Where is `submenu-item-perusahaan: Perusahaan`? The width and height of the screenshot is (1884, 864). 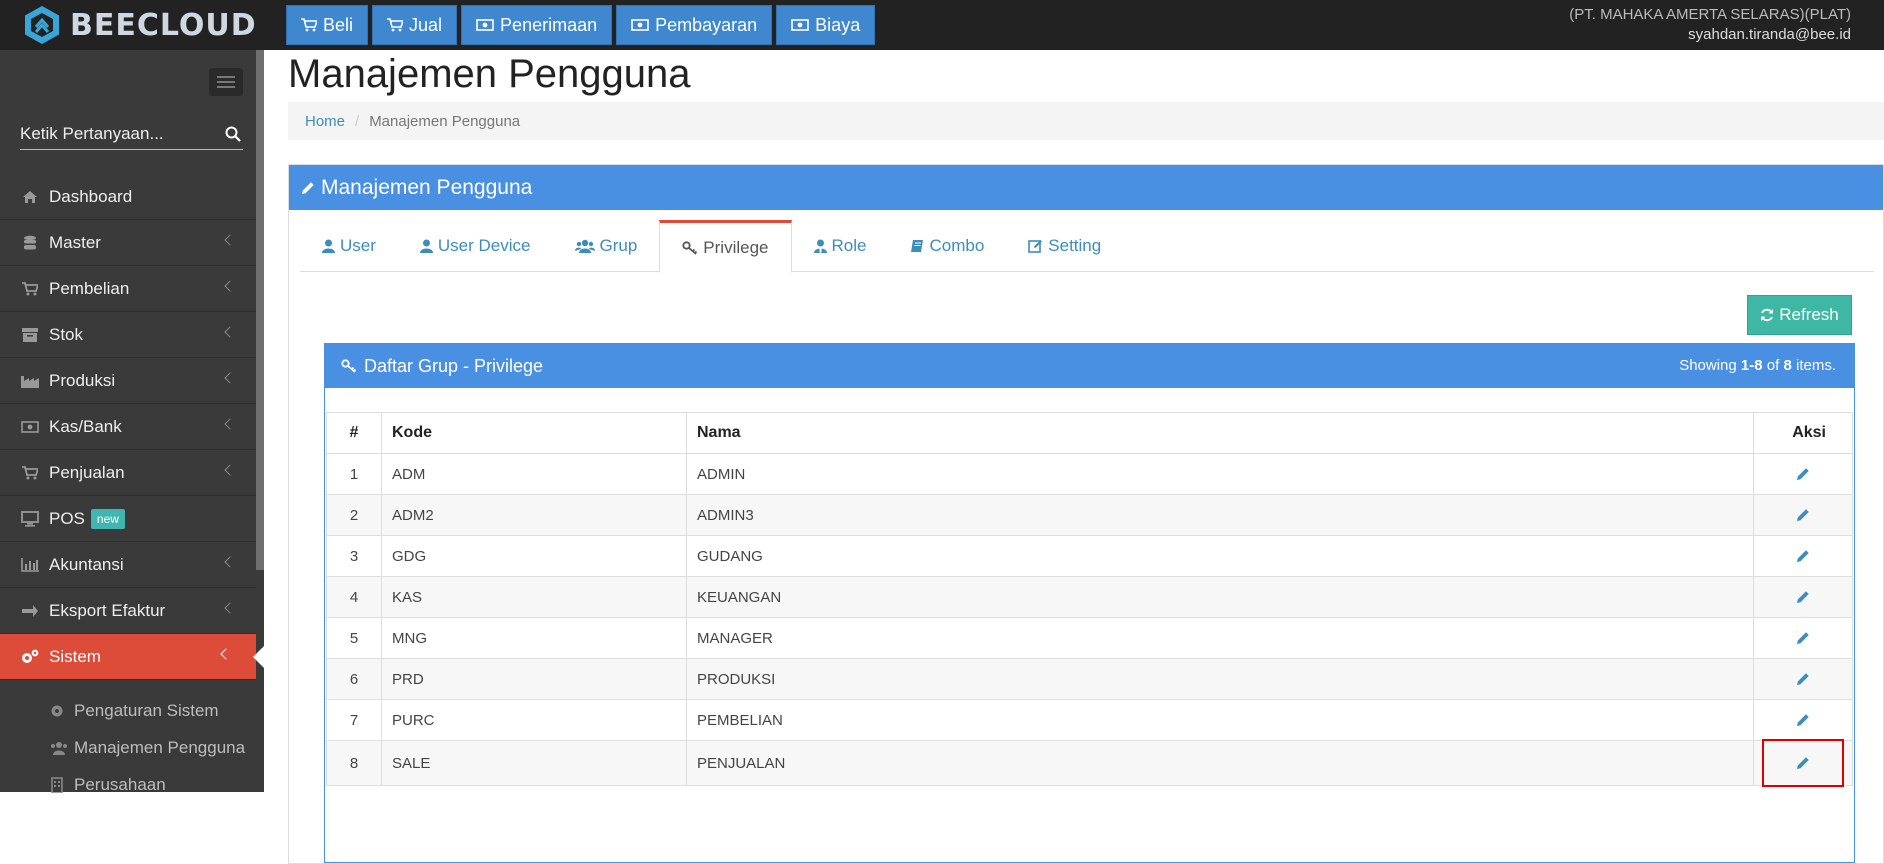
submenu-item-perusahaan: Perusahaan is located at coordinates (128, 784).